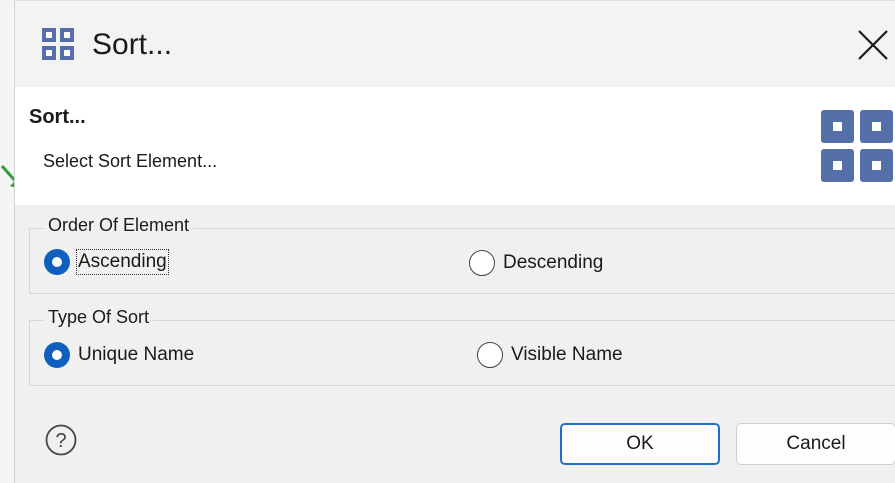 Image resolution: width=895 pixels, height=483 pixels. What do you see at coordinates (873, 45) in the screenshot?
I see `close-icon` at bounding box center [873, 45].